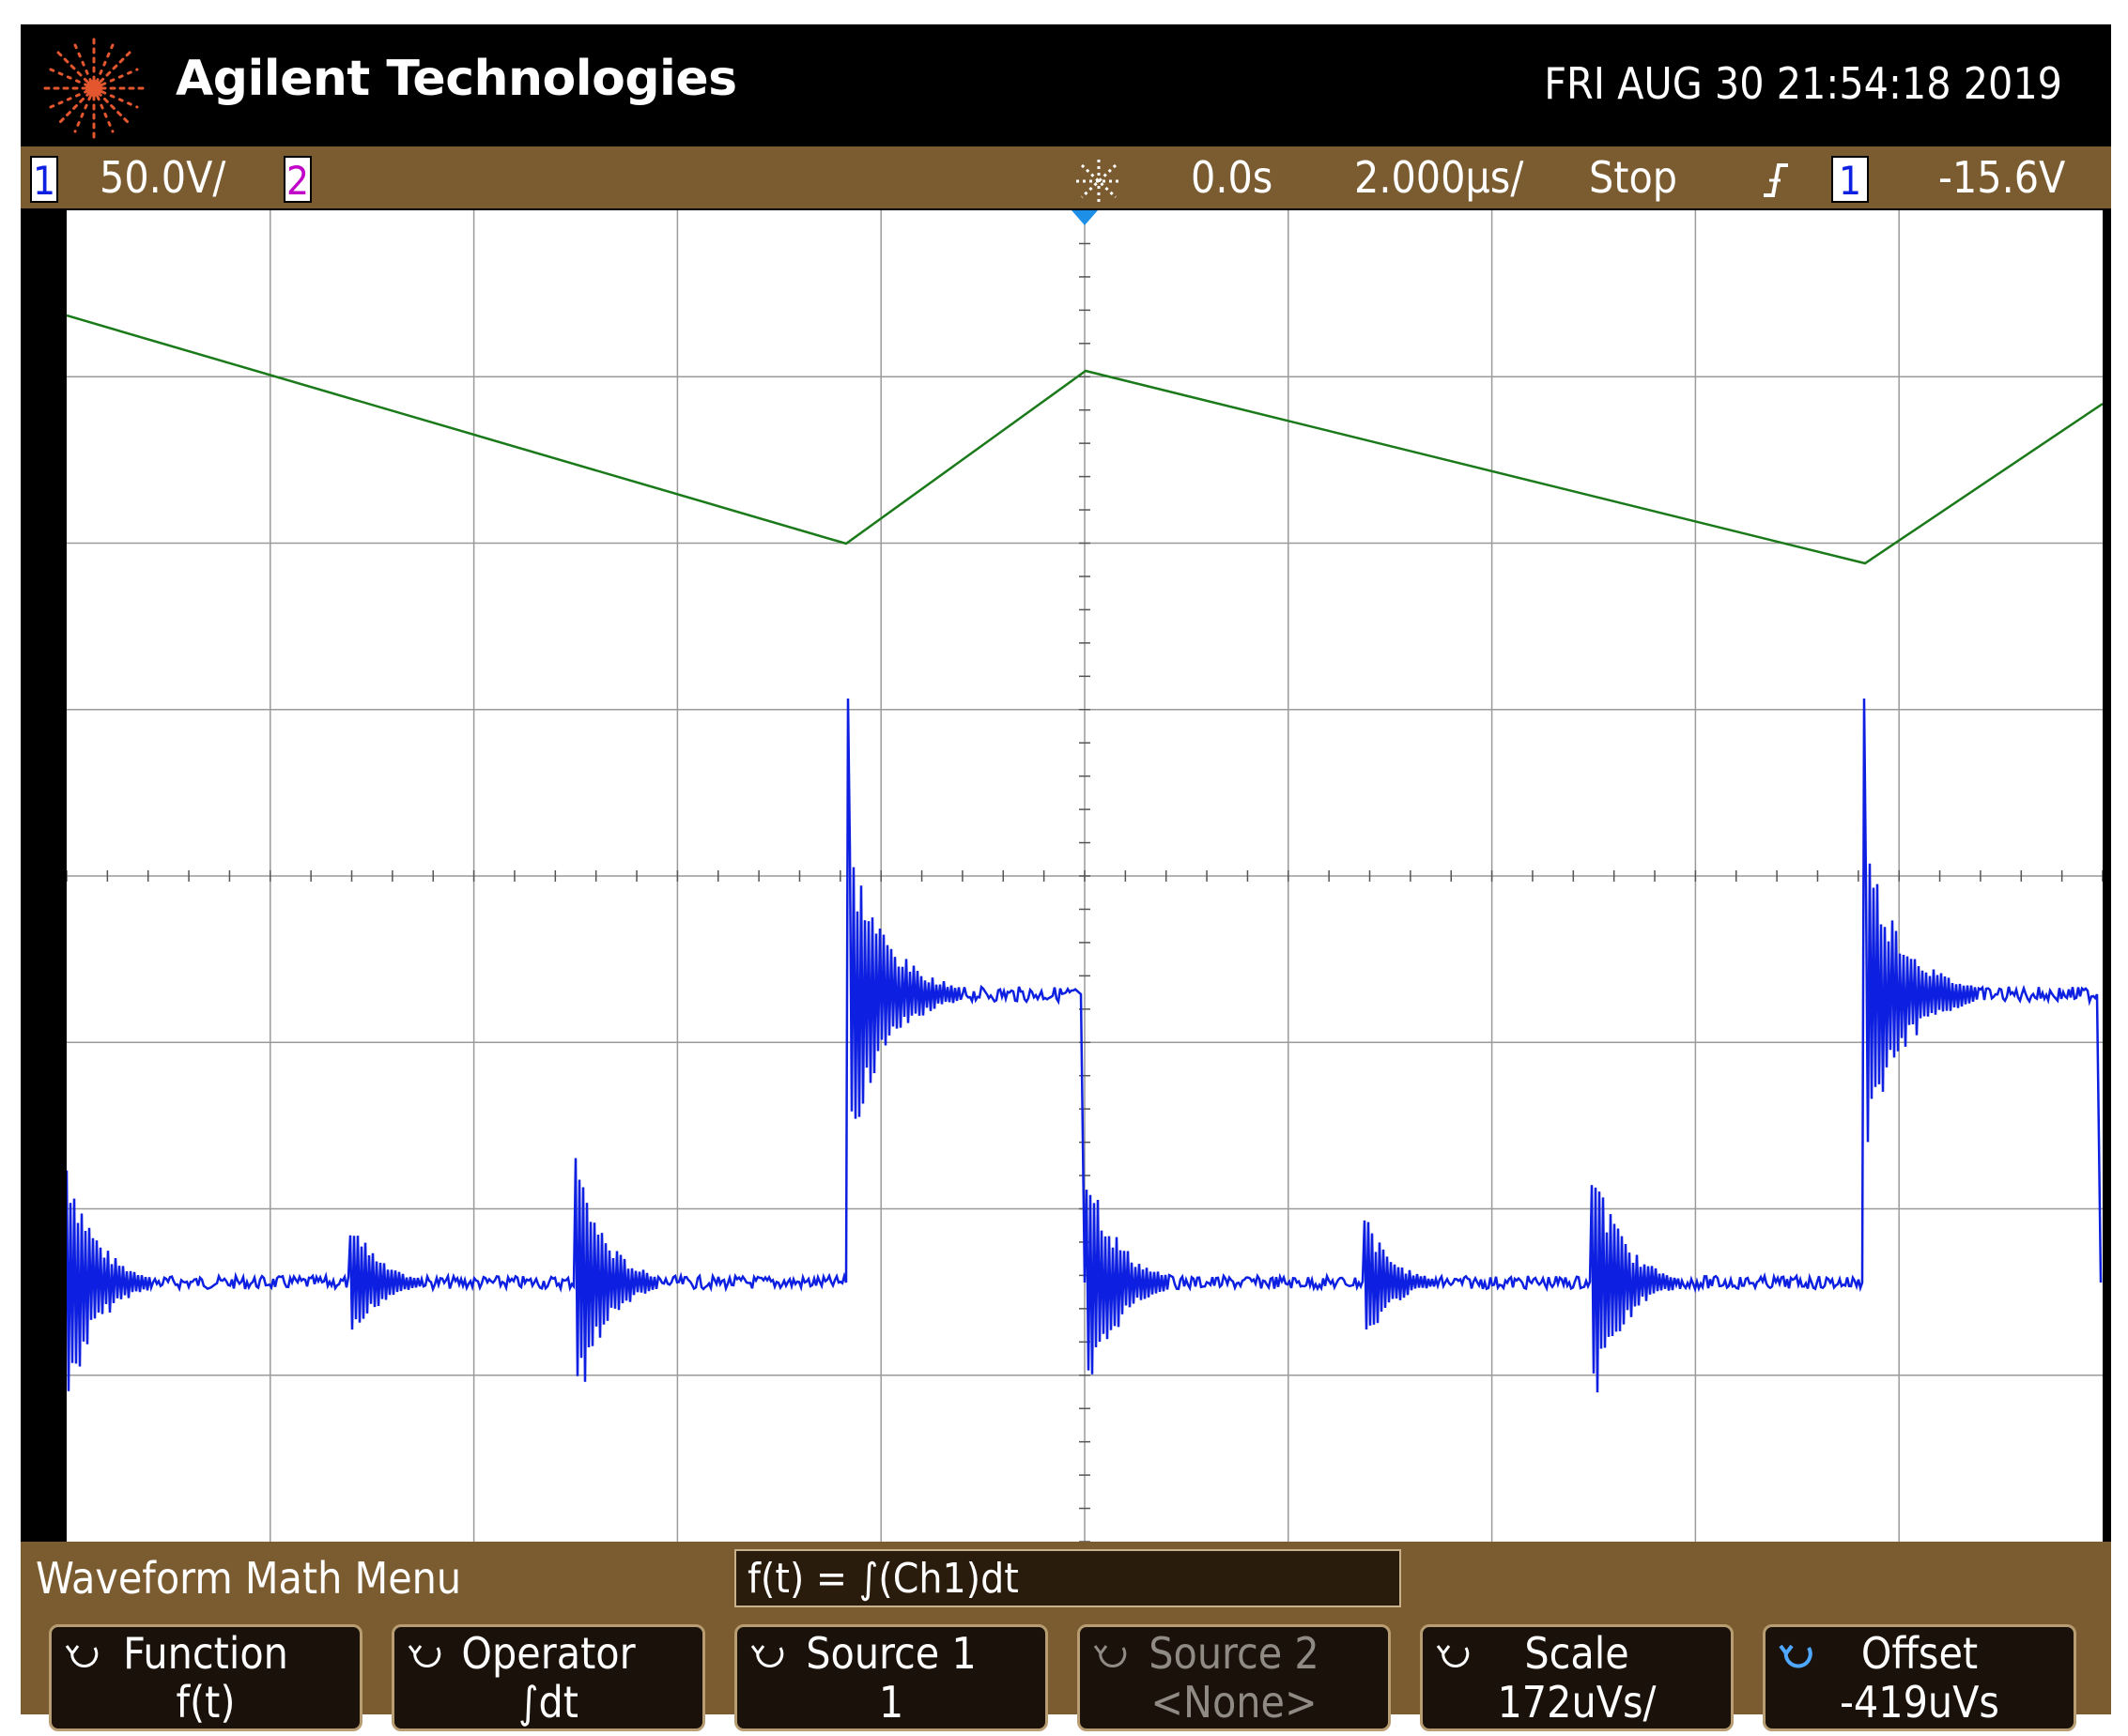 The image size is (2128, 1736). What do you see at coordinates (1067, 1578) in the screenshot?
I see `math-formula: f(t) = ∫(Ch1)dt` at bounding box center [1067, 1578].